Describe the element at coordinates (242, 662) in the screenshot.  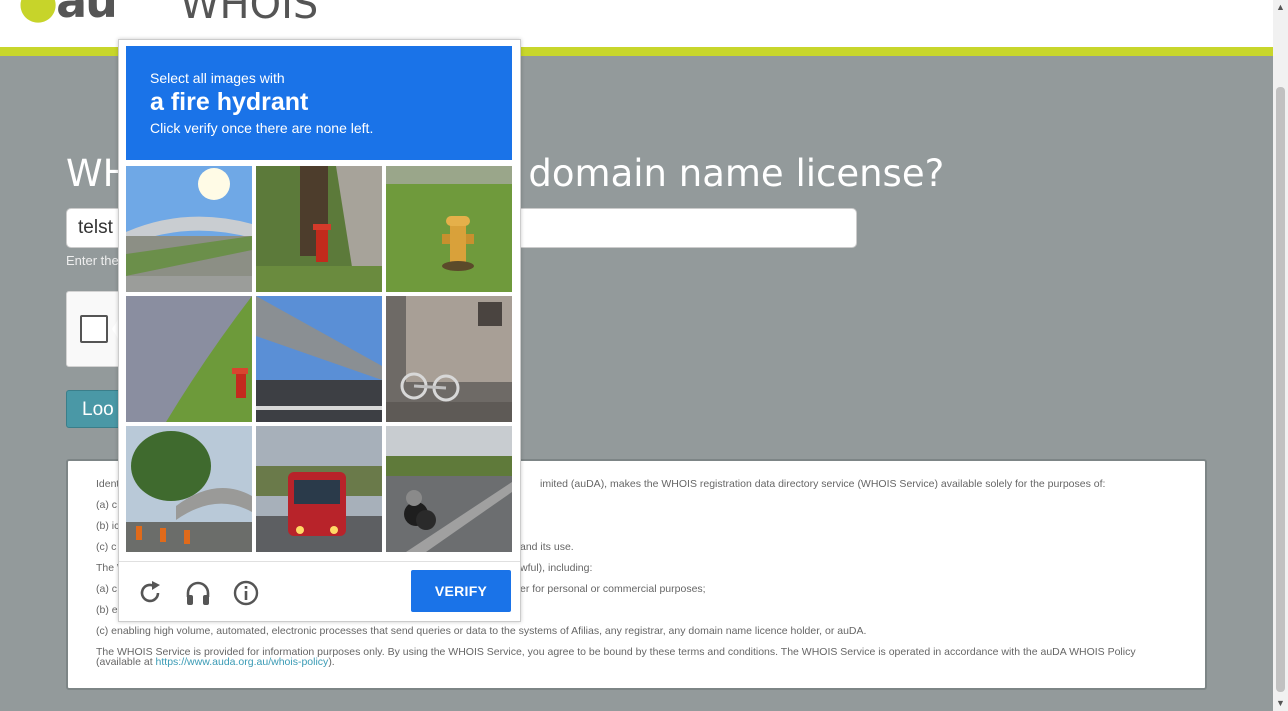
I see `whois-policy-link: https://www.auda.org.au/whois-policy` at that location.